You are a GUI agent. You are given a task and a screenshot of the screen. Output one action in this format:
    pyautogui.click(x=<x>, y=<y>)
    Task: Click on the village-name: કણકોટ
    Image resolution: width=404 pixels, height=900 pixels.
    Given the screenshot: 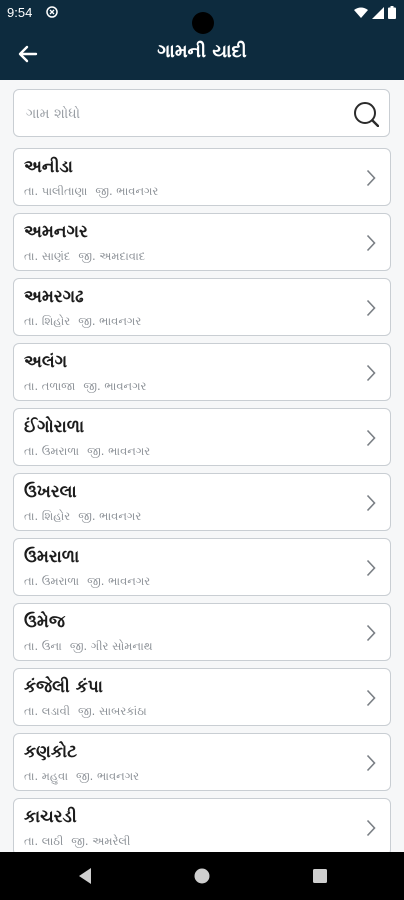 What is the action you would take?
    pyautogui.click(x=50, y=752)
    